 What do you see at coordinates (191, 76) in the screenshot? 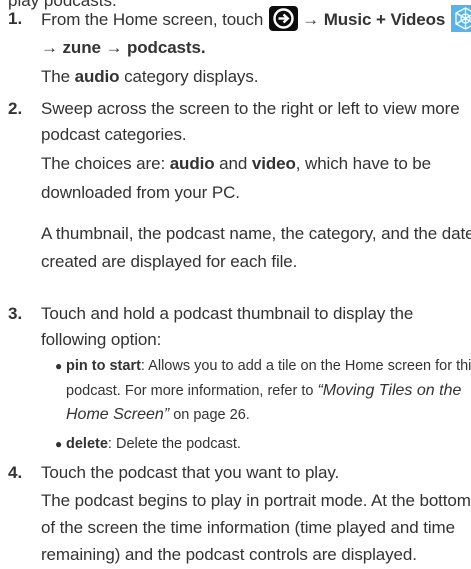
I see `text: category displays.` at bounding box center [191, 76].